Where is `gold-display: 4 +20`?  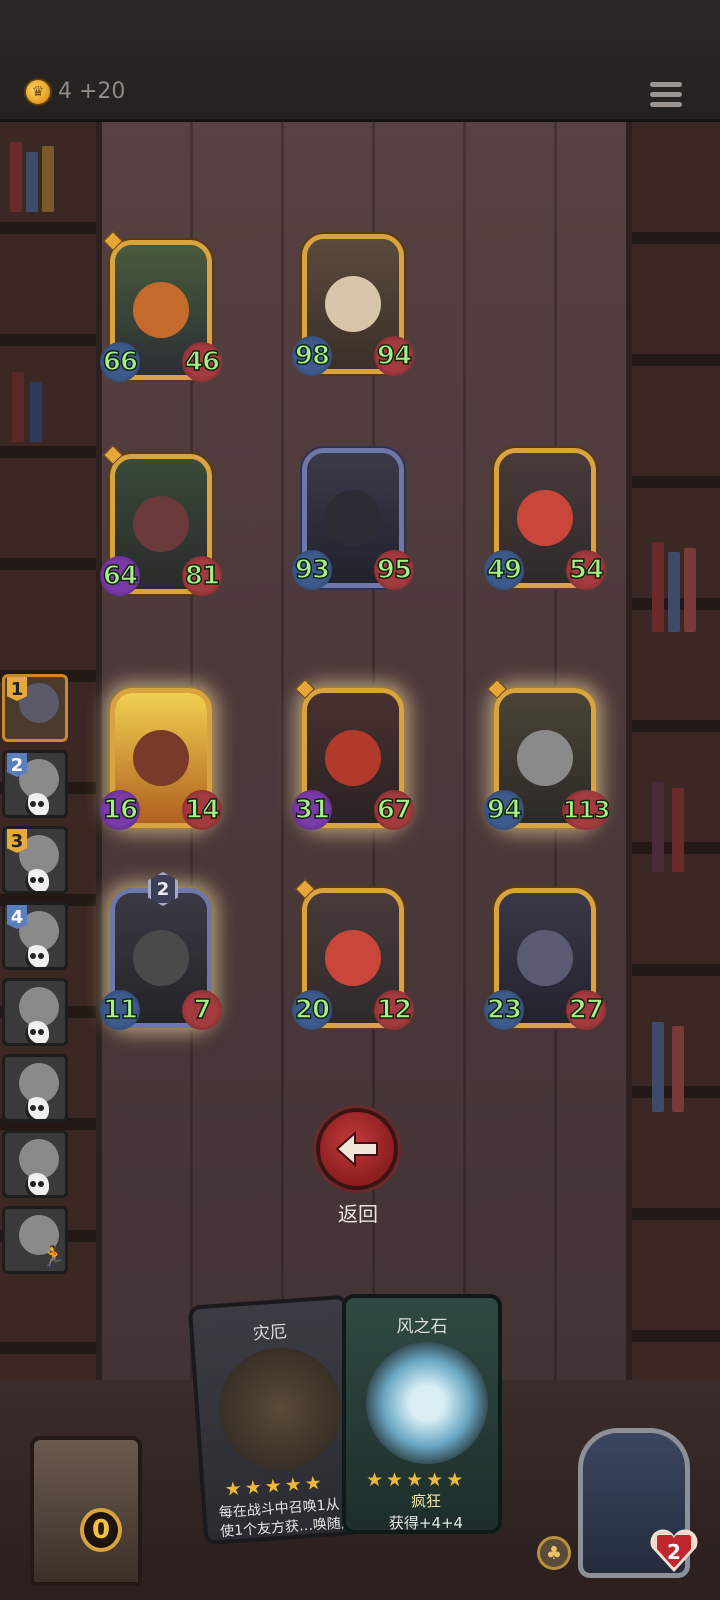
gold-display: 4 +20 is located at coordinates (91, 91).